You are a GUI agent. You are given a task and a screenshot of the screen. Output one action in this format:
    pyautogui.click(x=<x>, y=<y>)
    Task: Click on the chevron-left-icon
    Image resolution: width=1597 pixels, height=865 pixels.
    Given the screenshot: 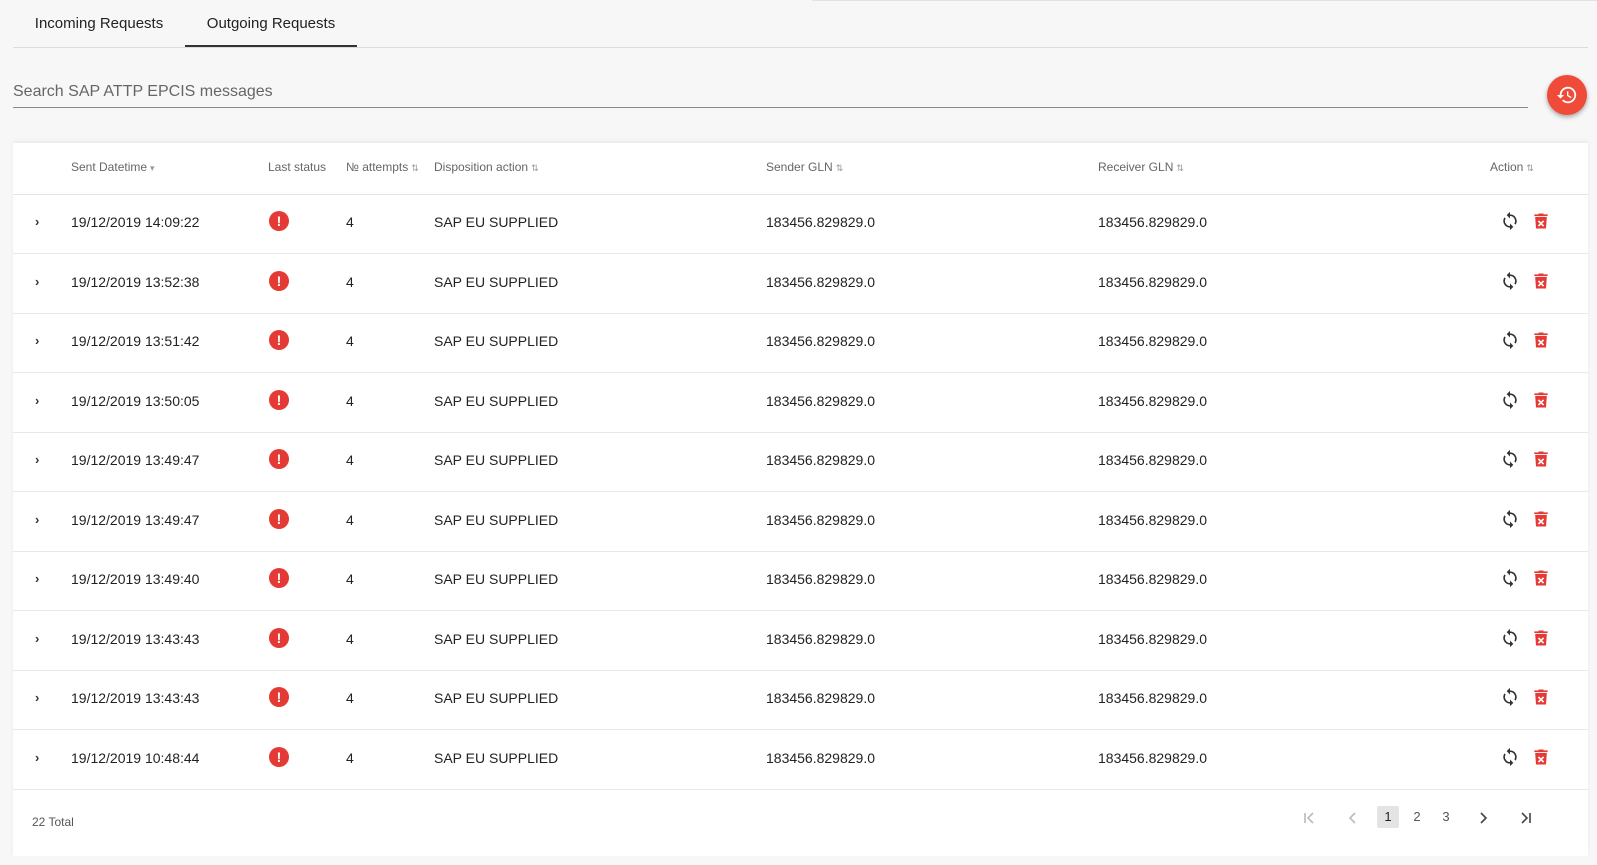 What is the action you would take?
    pyautogui.click(x=1352, y=817)
    